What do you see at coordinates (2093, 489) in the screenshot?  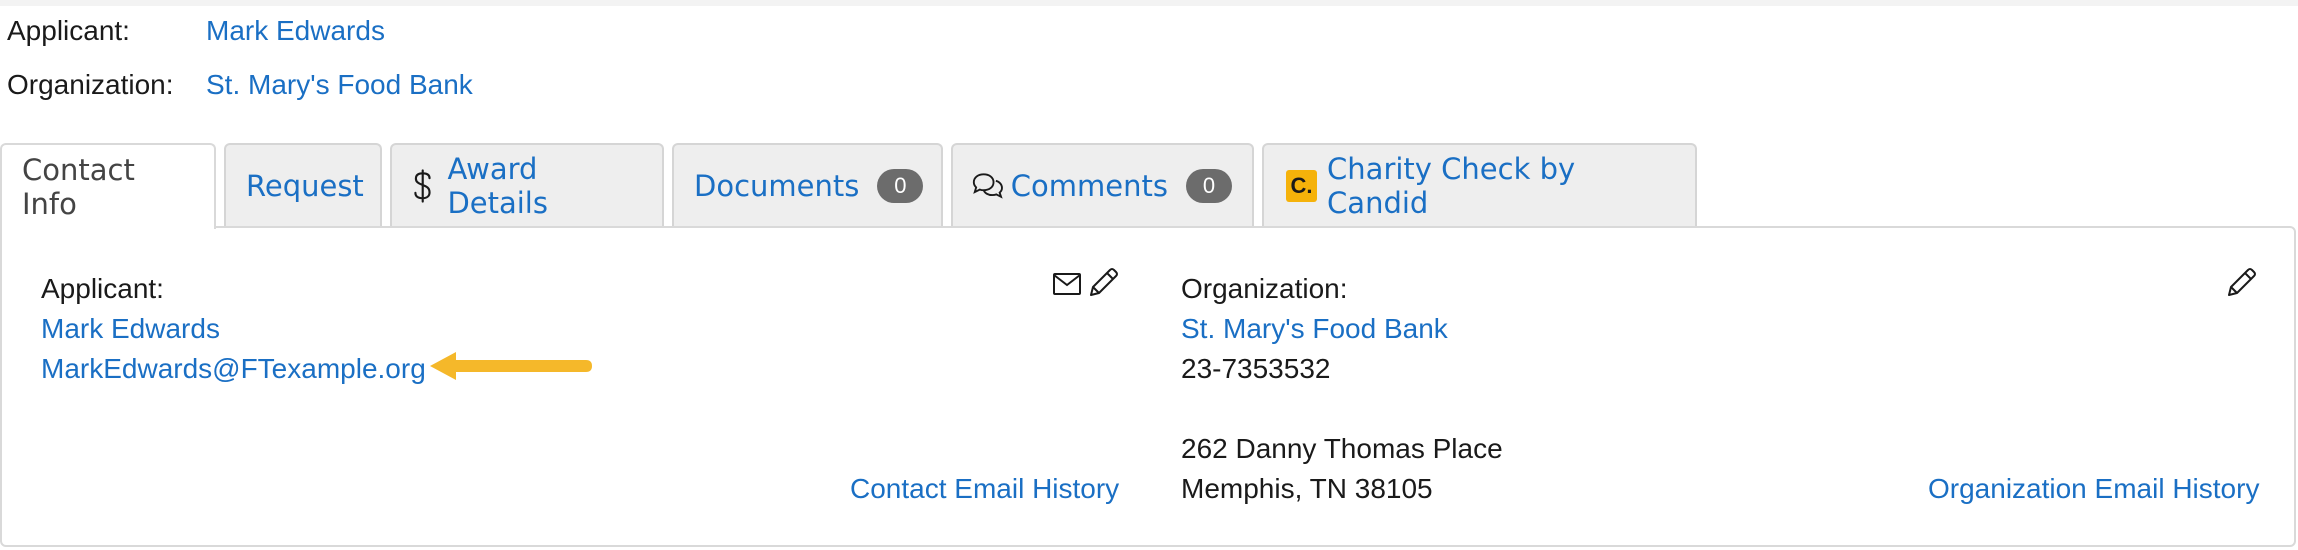 I see `organization-email-history-link: Organization Email History` at bounding box center [2093, 489].